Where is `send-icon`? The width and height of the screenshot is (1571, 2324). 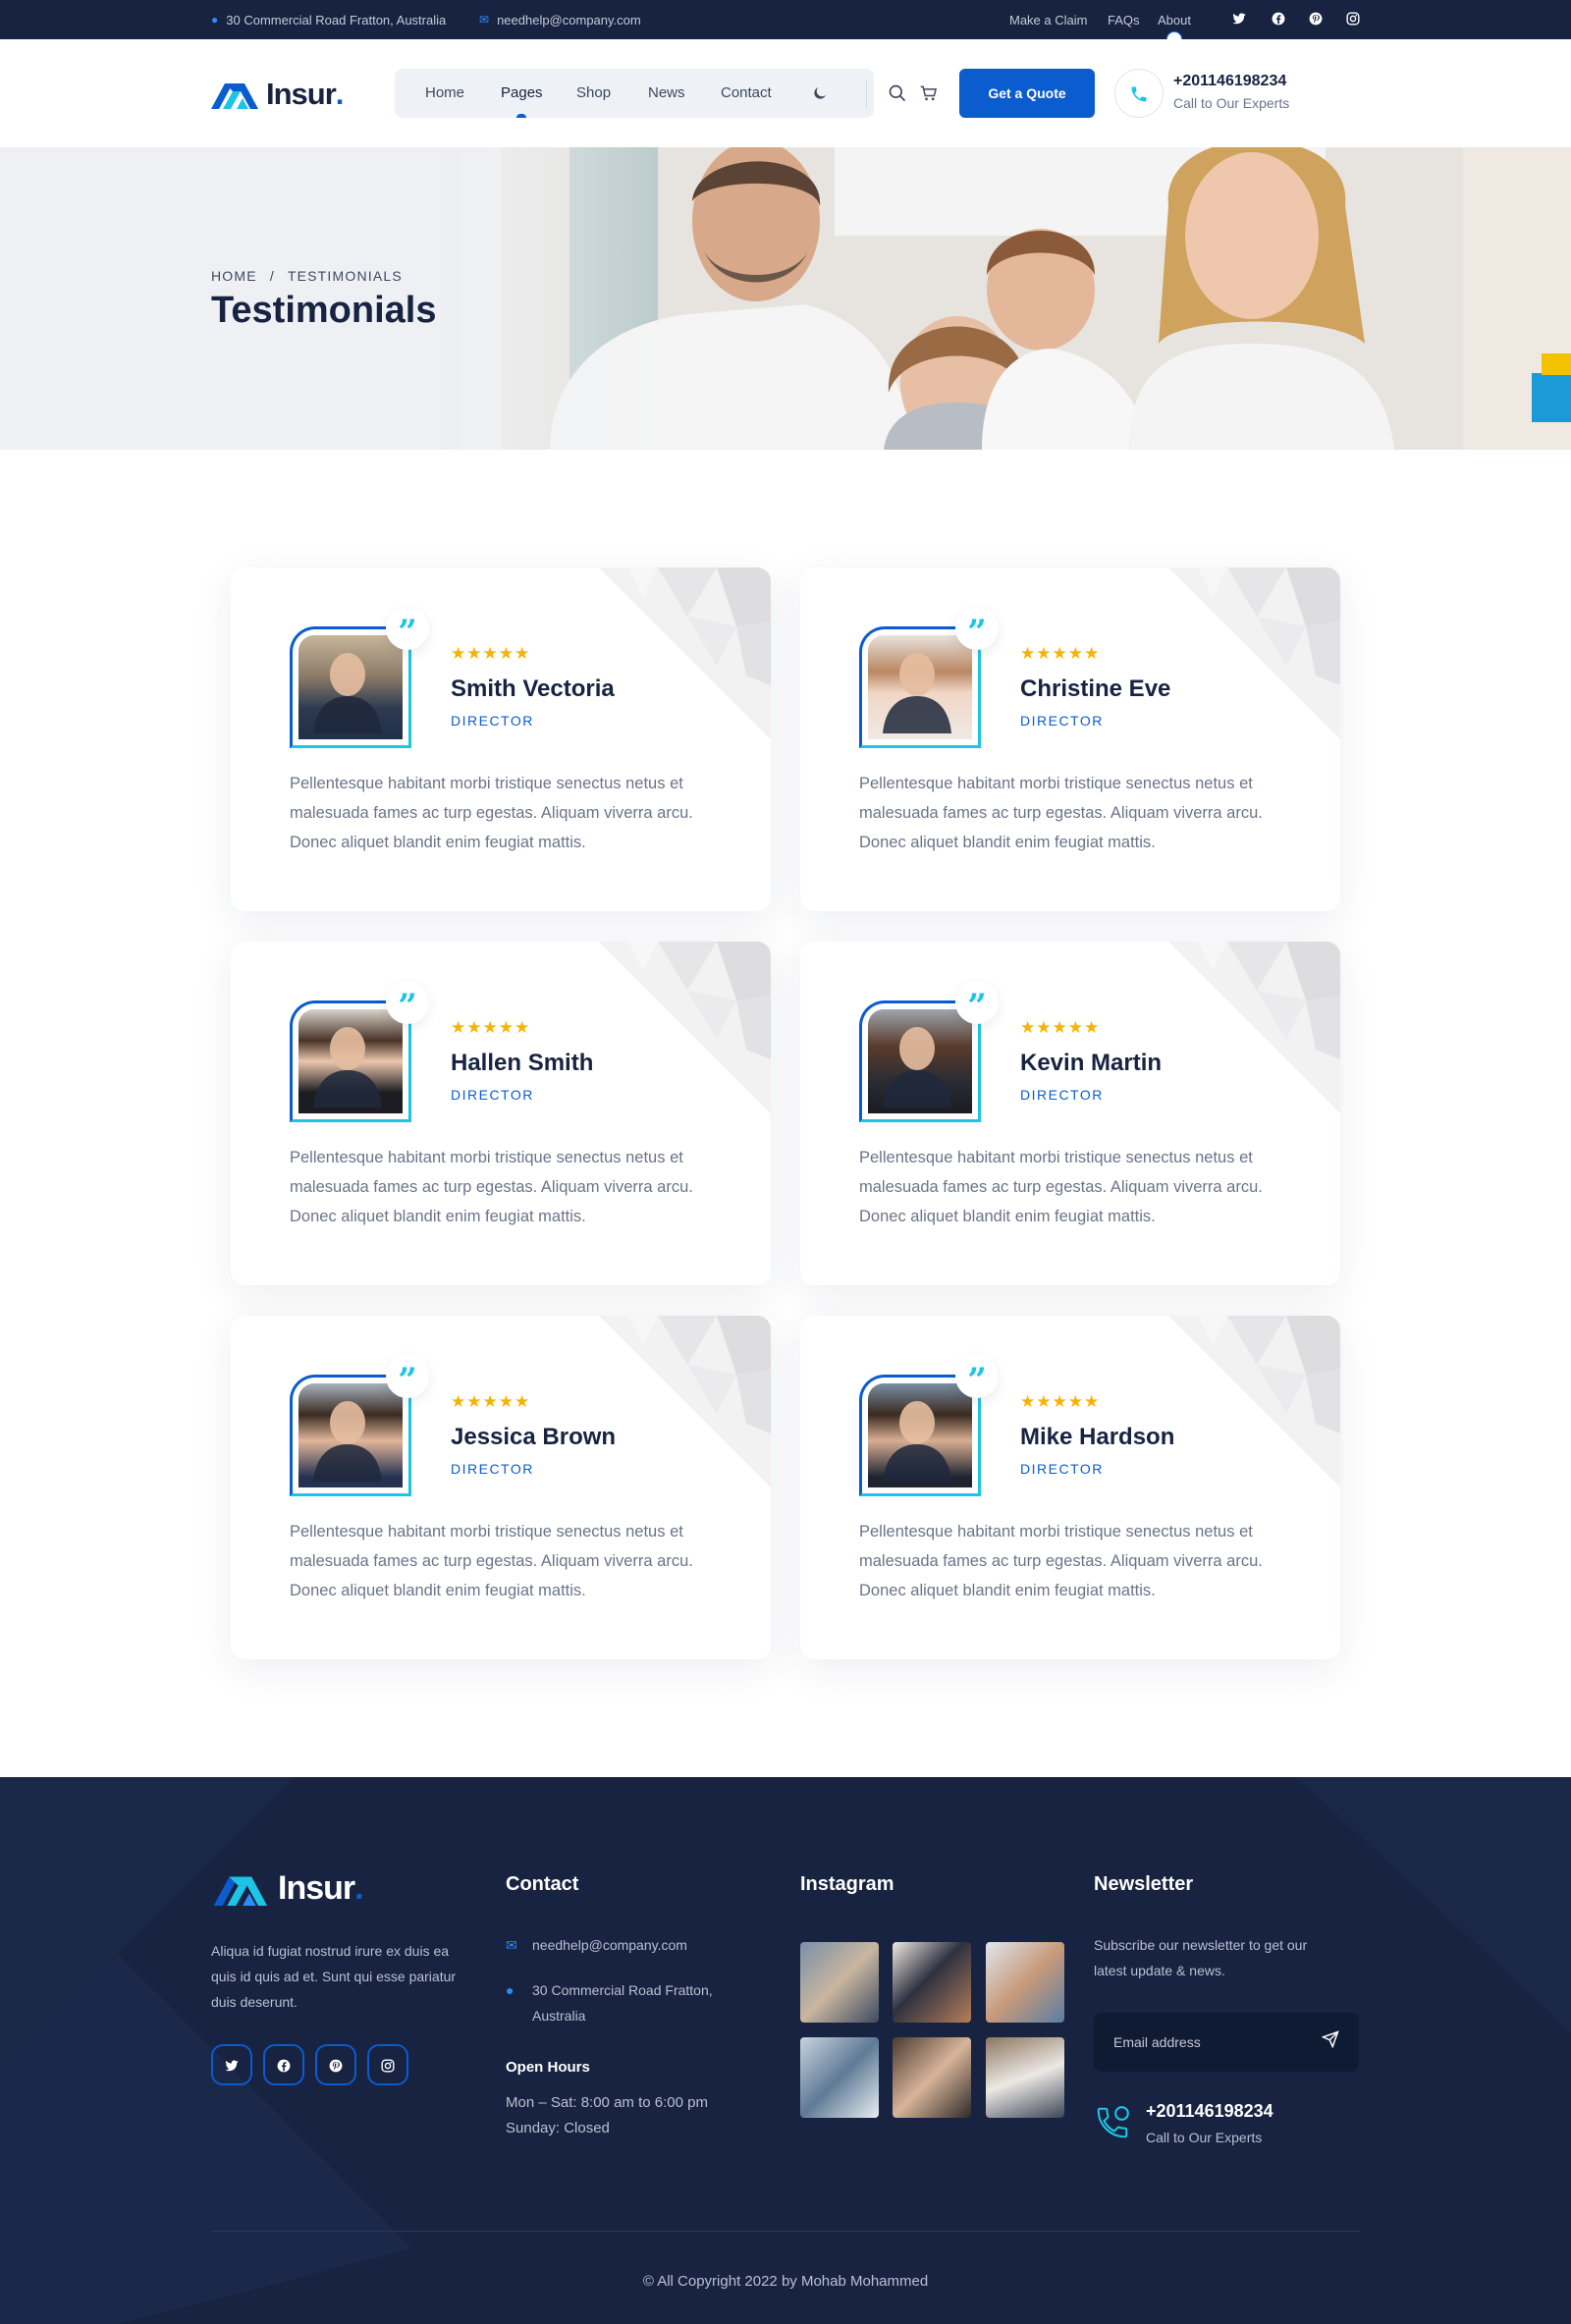 send-icon is located at coordinates (1330, 2039).